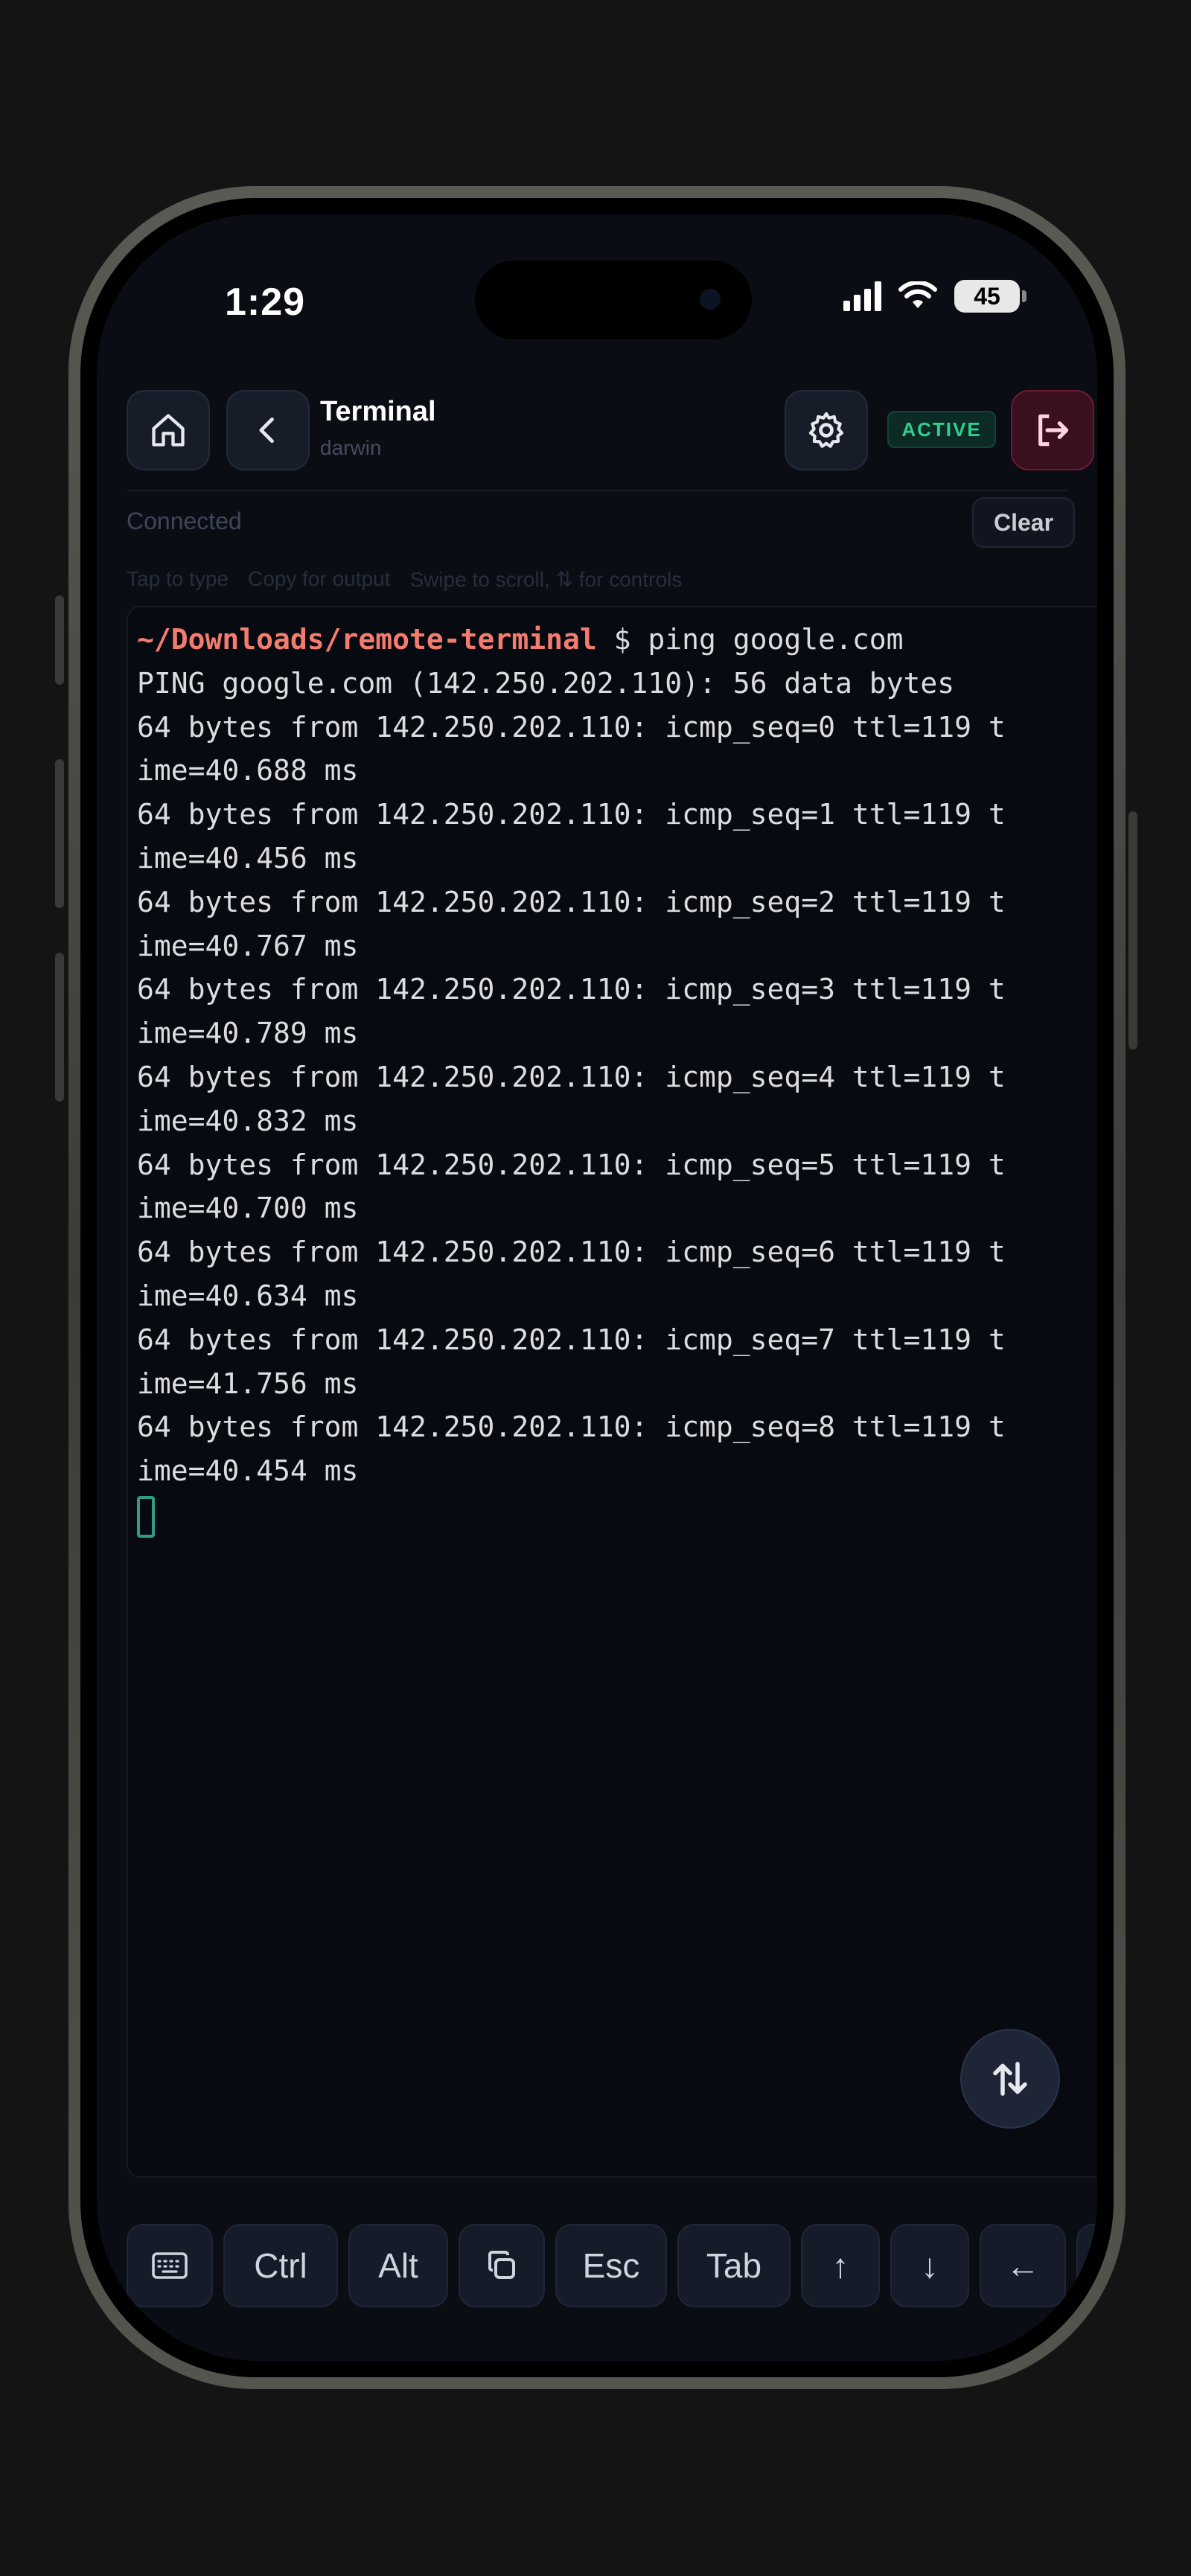 This screenshot has height=2576, width=1191. I want to click on arrow-up-key: ↑, so click(840, 2265).